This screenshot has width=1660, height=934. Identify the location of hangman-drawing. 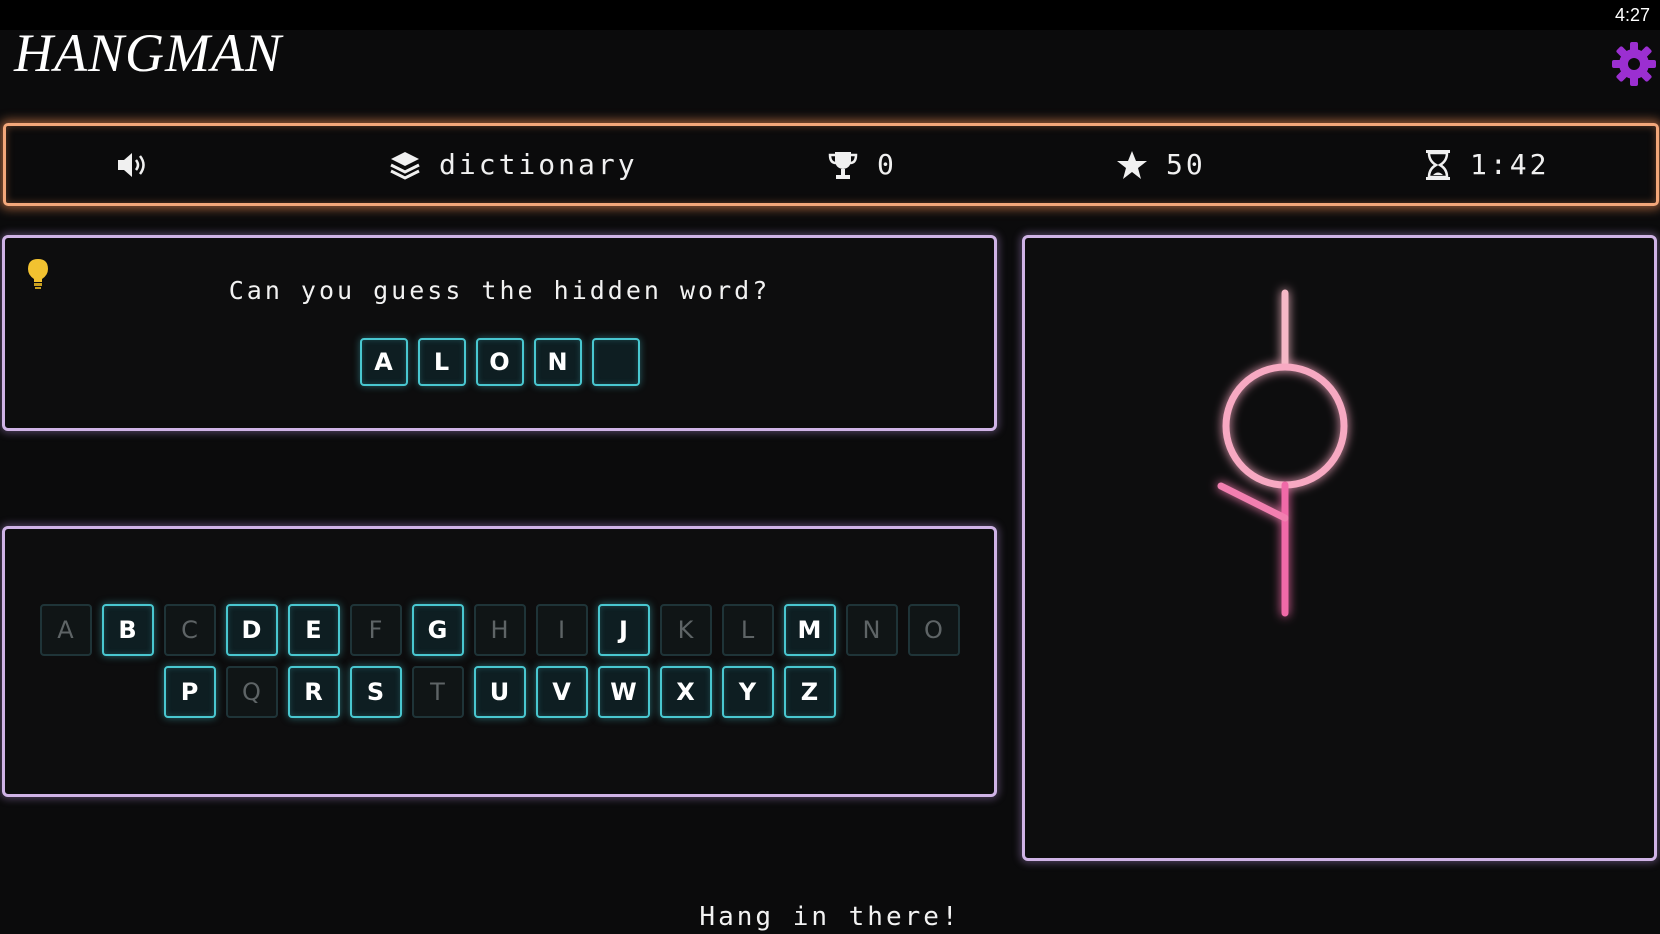
(1334, 554).